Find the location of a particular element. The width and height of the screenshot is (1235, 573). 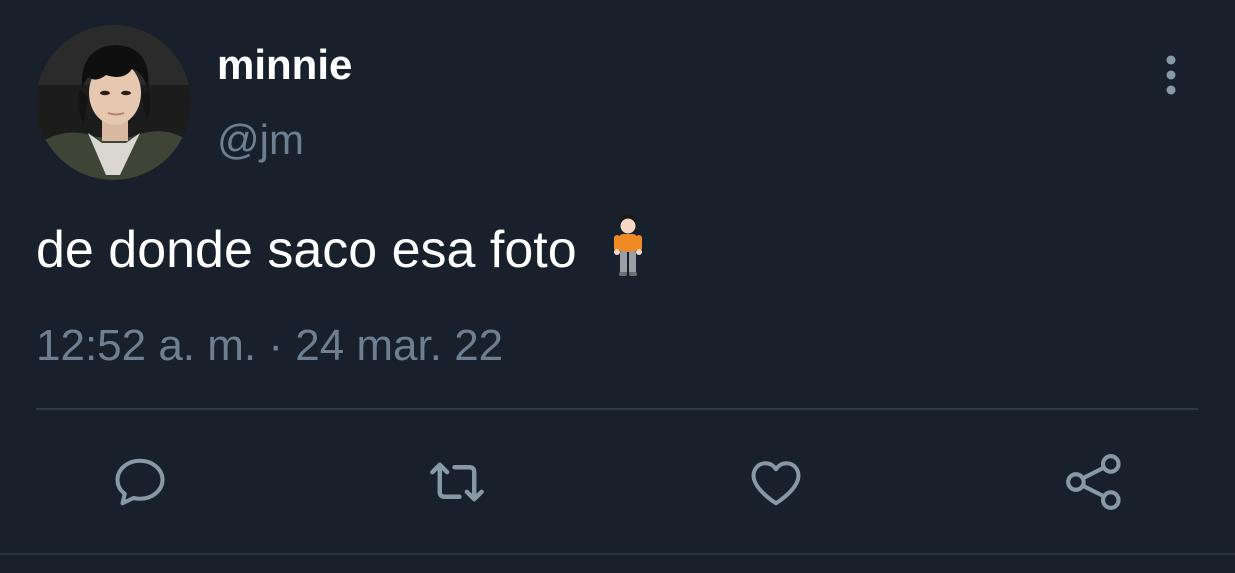

timestamp: 12:52 a. m. · 24 mar. 22 is located at coordinates (269, 346).